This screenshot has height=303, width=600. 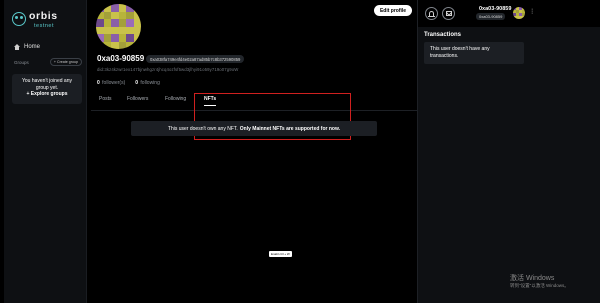 I want to click on following-label: following, so click(x=150, y=83).